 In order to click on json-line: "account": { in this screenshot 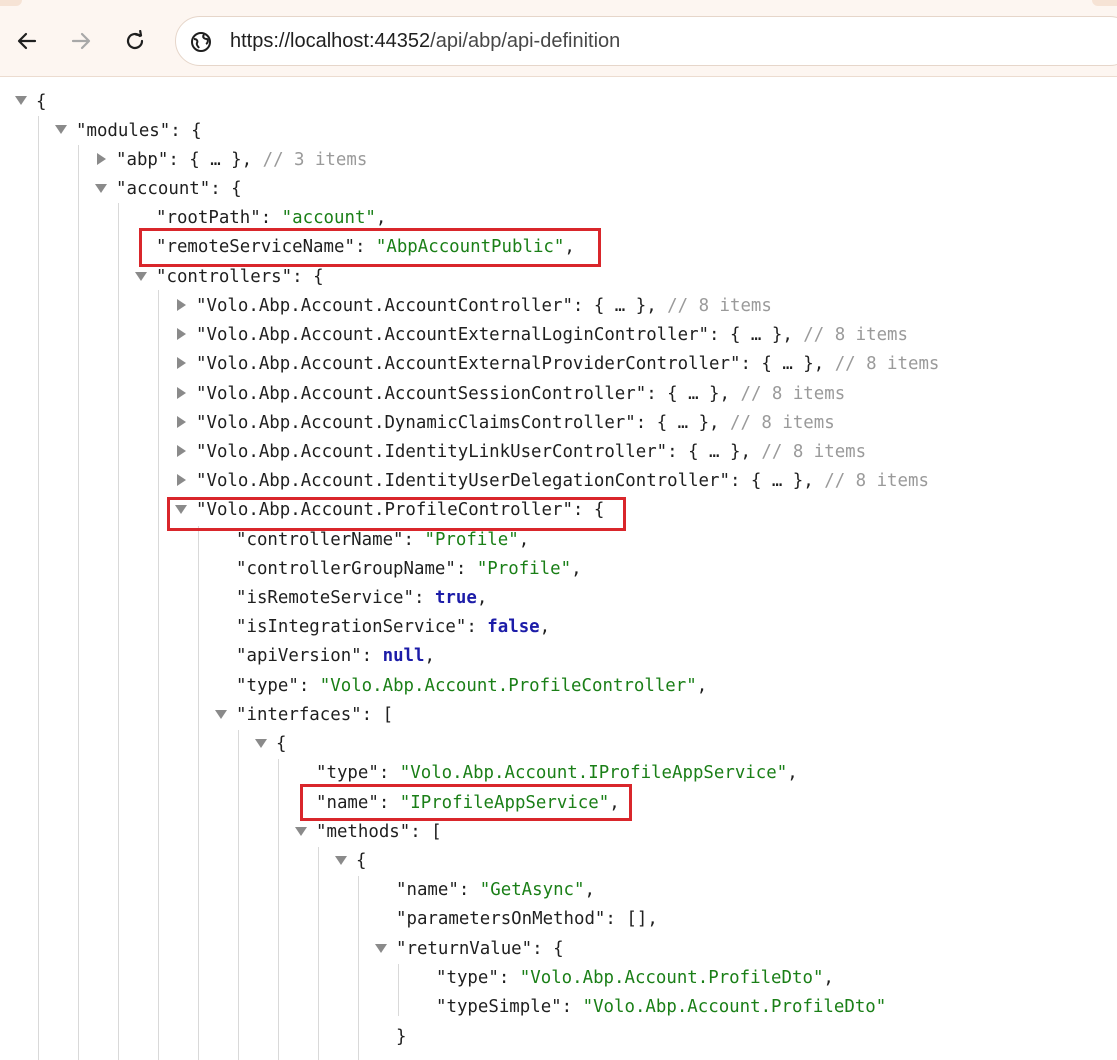, I will do `click(179, 189)`.